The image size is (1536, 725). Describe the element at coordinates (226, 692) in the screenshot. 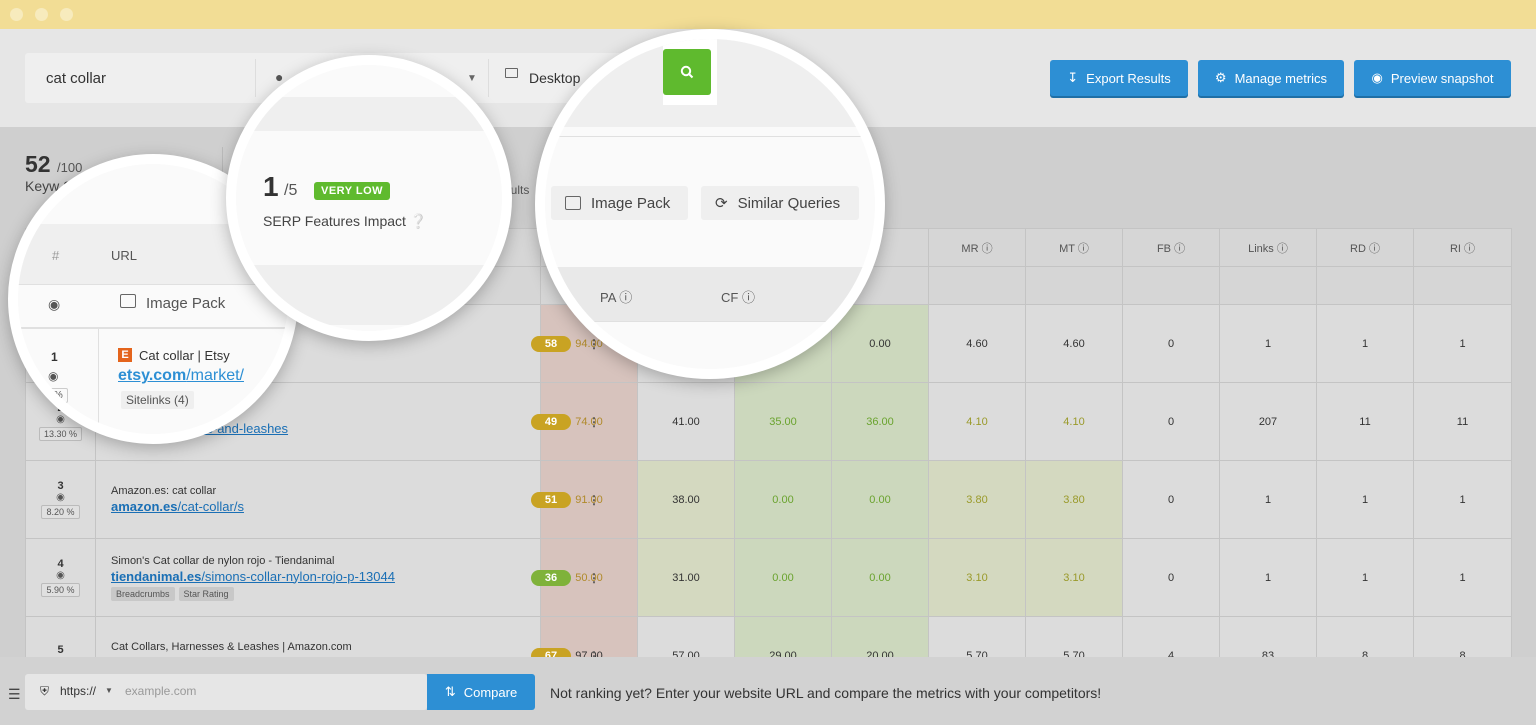

I see `compare-url-field: ⛨ https:// ▼ example.com` at that location.